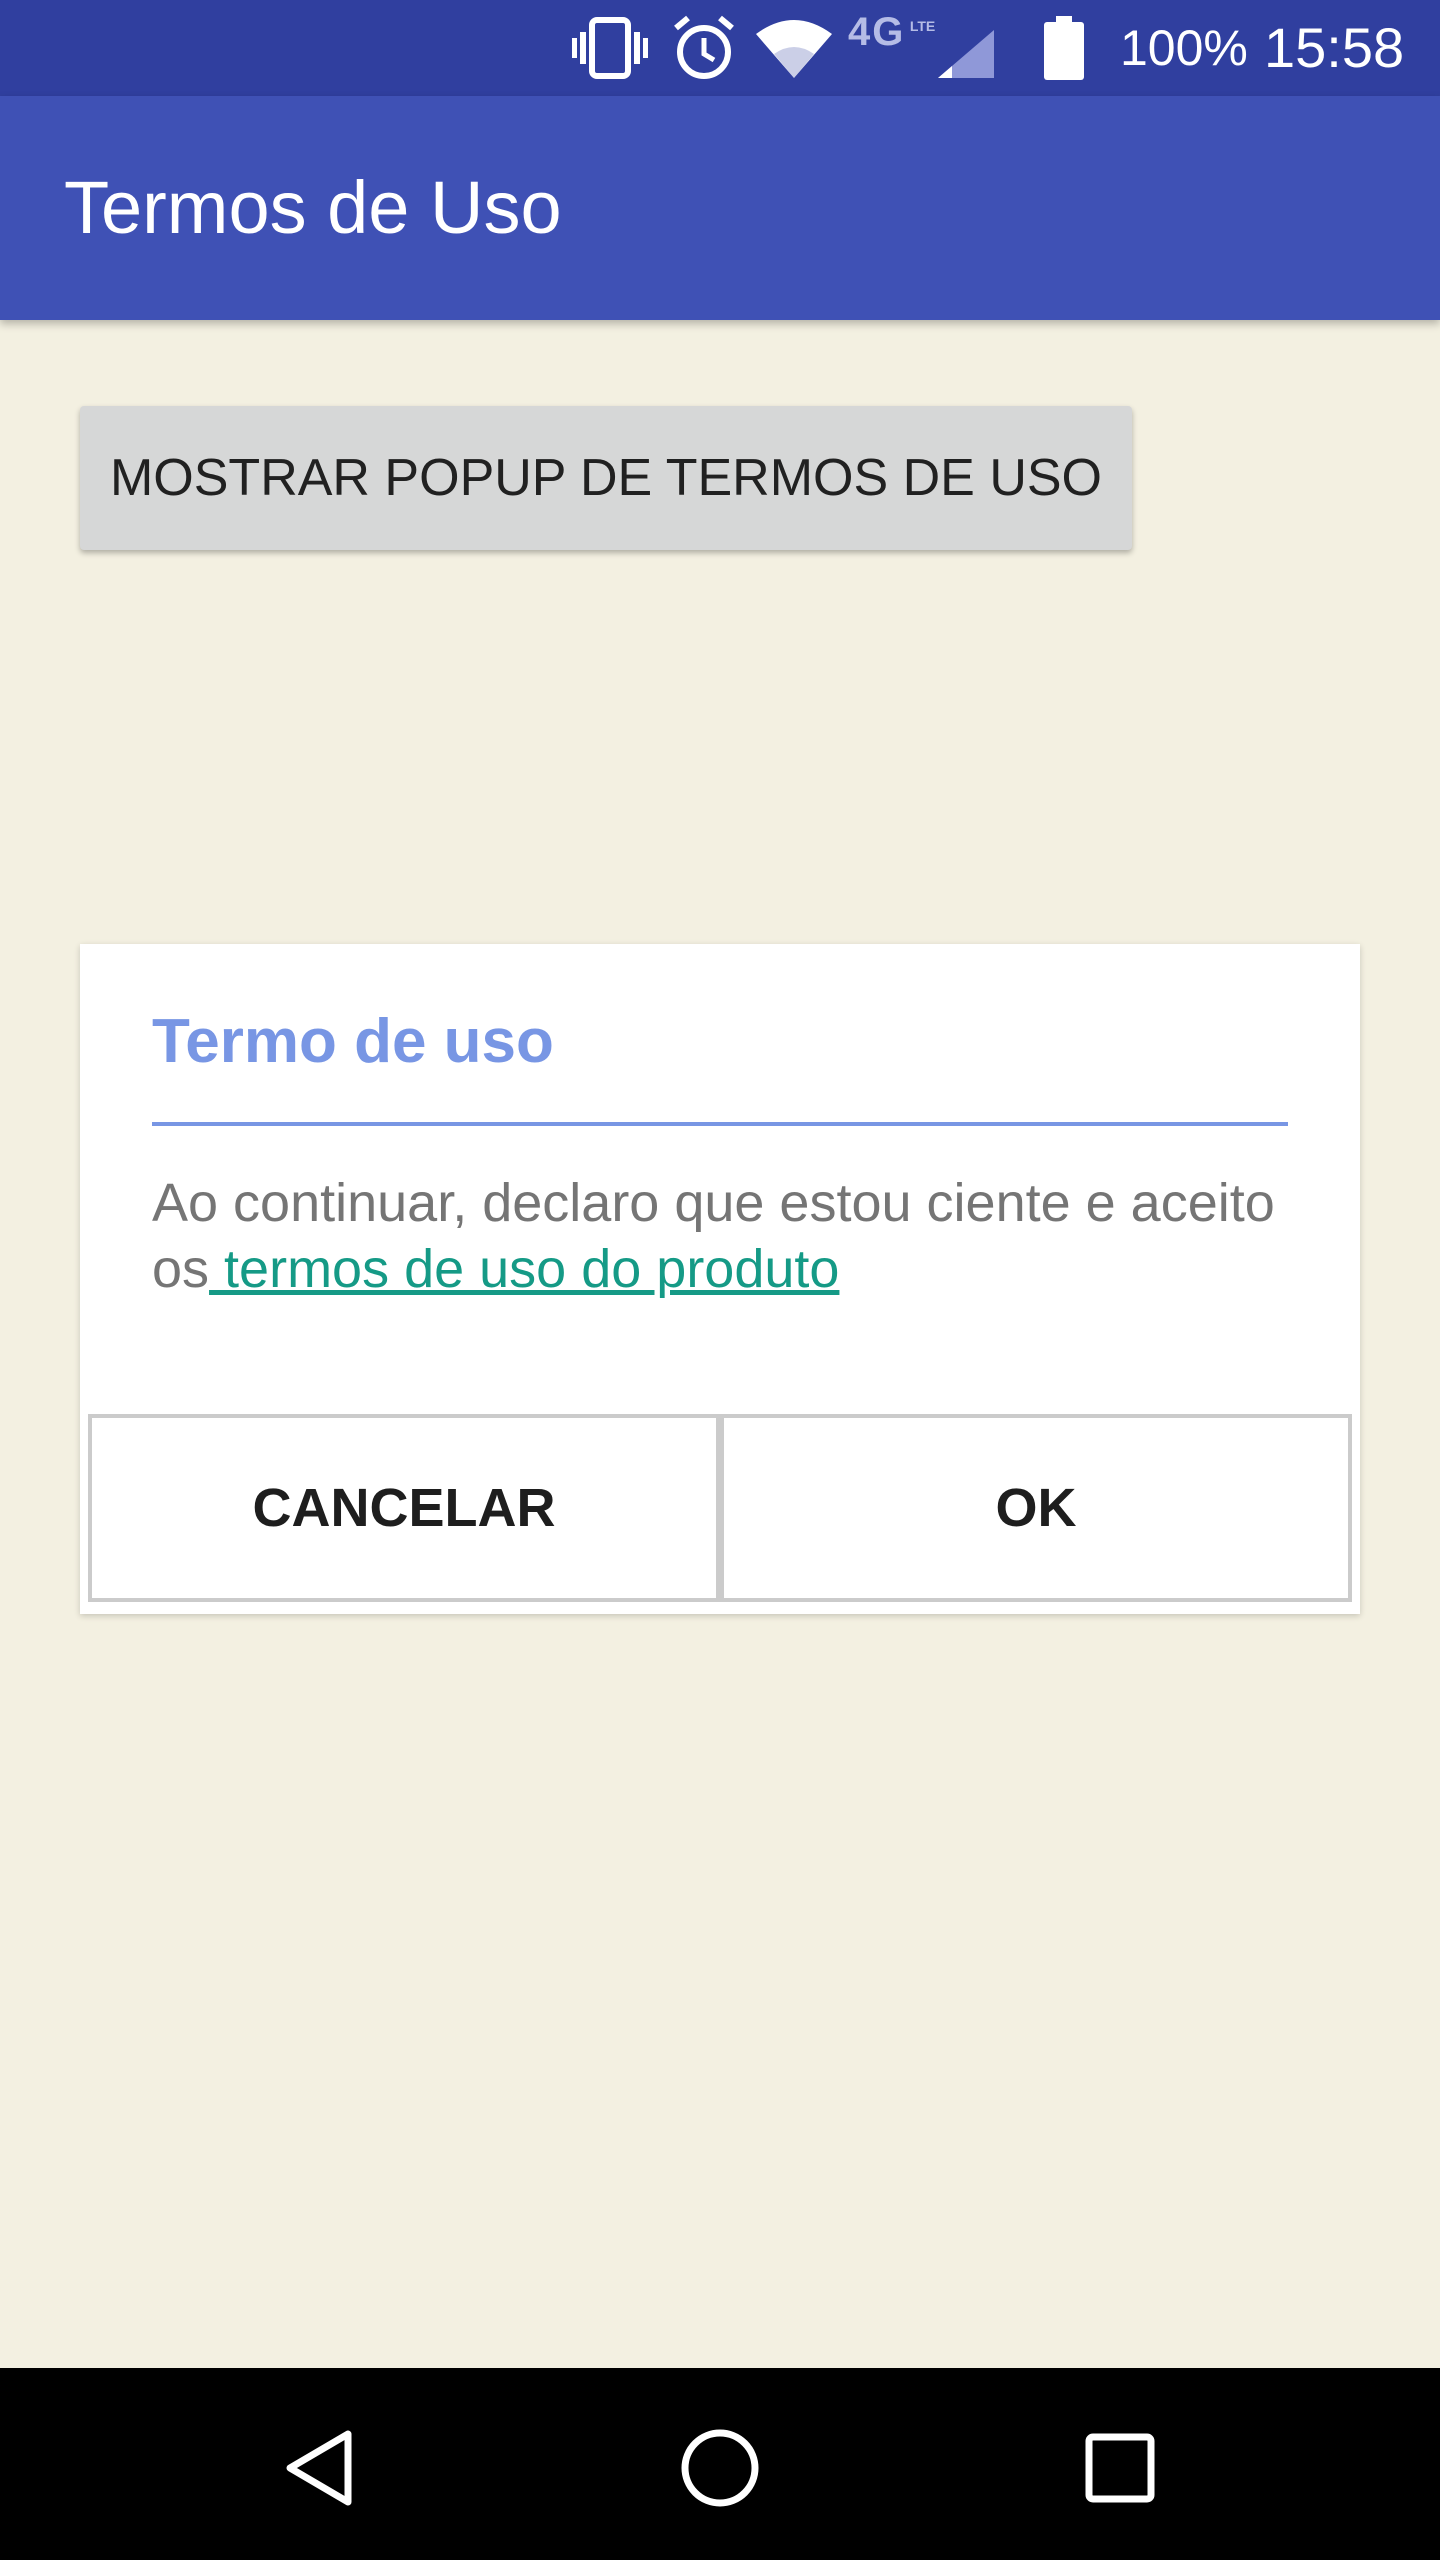 This screenshot has width=1440, height=2560. What do you see at coordinates (1184, 48) in the screenshot?
I see `battery-percentage: 100%` at bounding box center [1184, 48].